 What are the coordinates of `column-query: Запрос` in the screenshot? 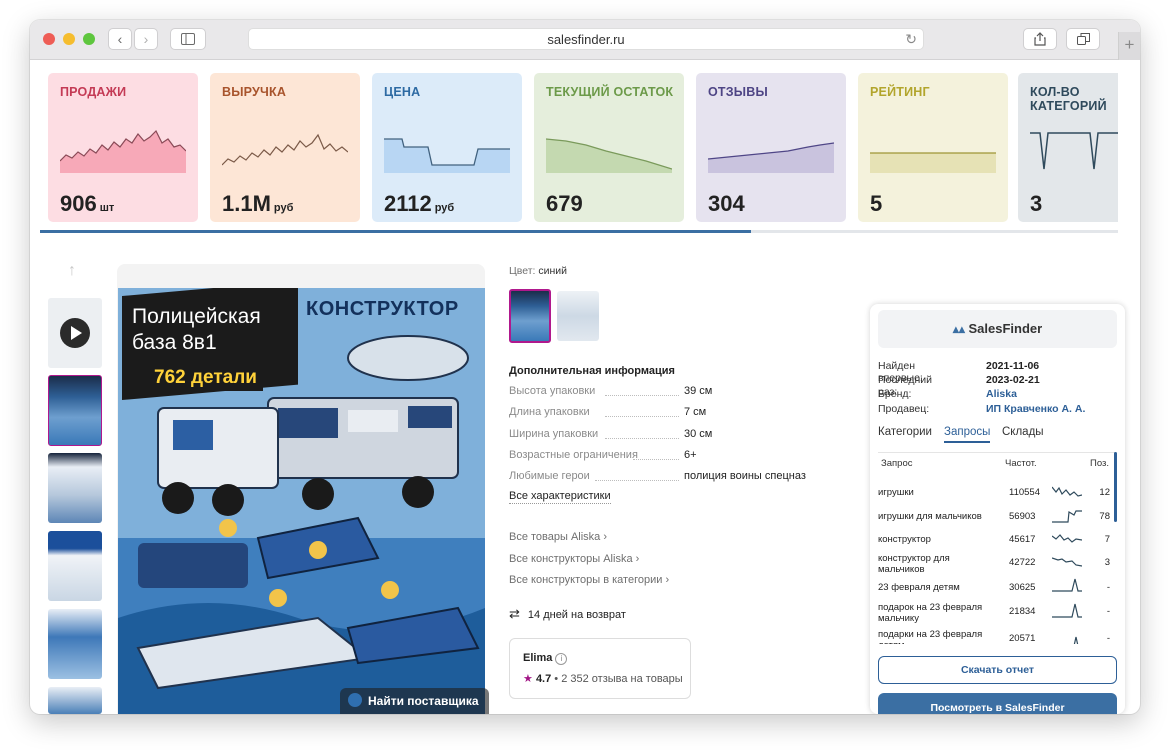 It's located at (897, 463).